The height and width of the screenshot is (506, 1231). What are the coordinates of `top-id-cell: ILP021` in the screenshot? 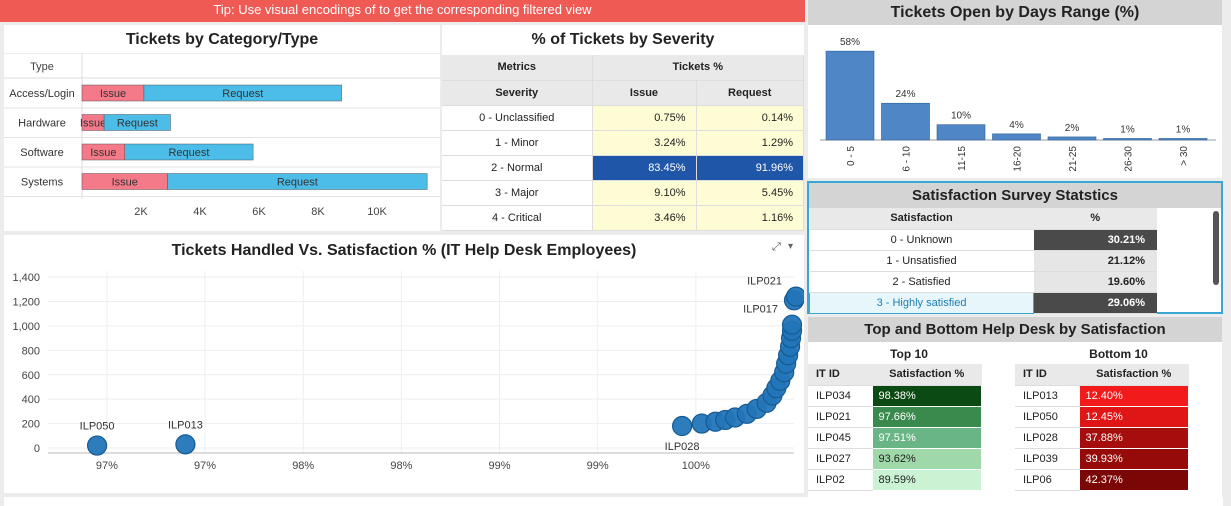 It's located at (840, 417).